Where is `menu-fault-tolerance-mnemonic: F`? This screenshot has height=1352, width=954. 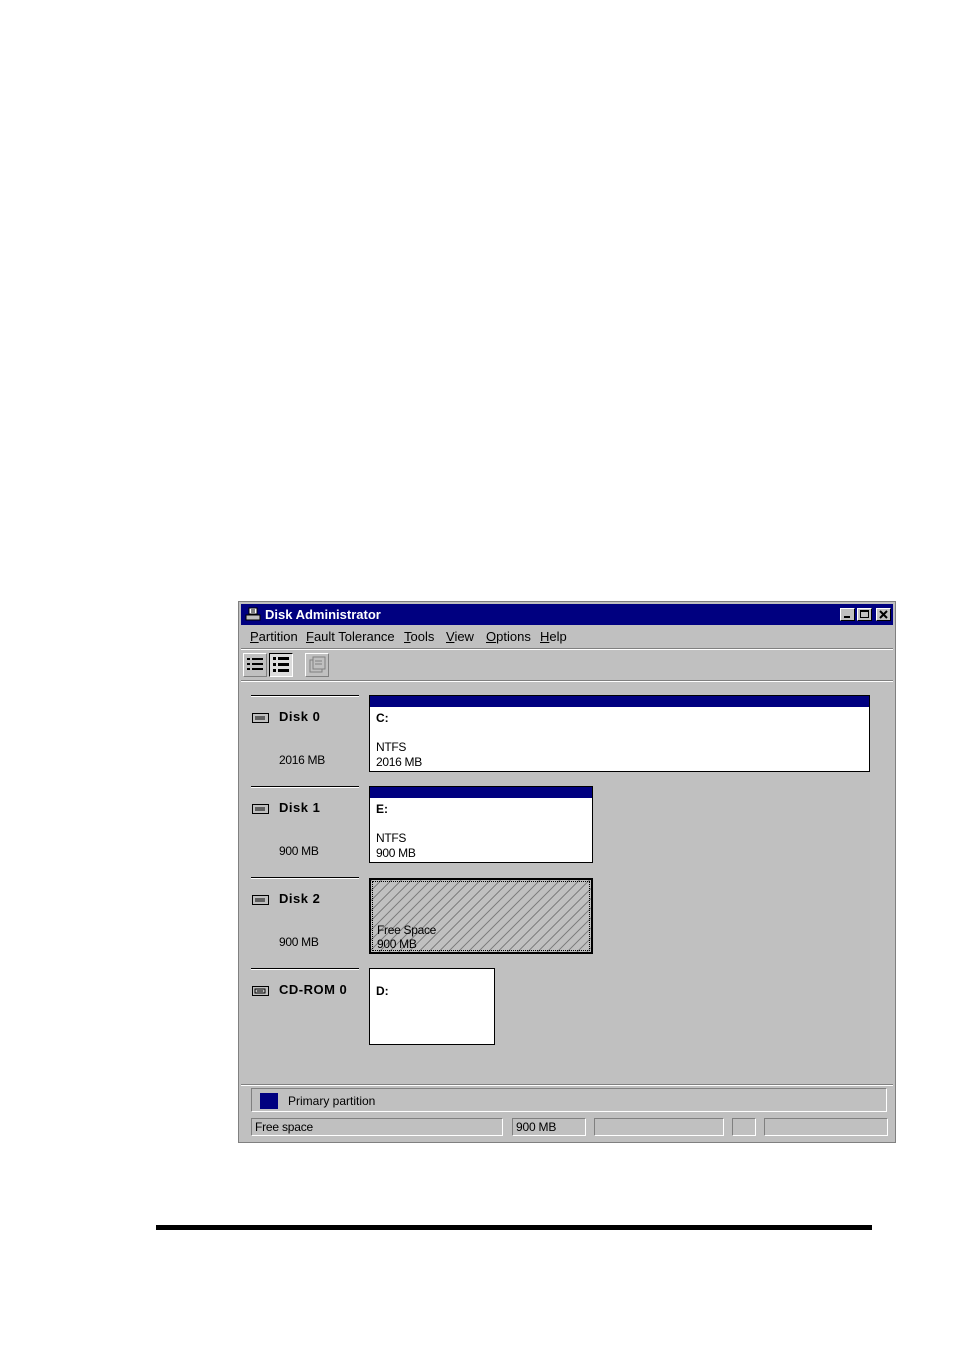 menu-fault-tolerance-mnemonic: F is located at coordinates (310, 636).